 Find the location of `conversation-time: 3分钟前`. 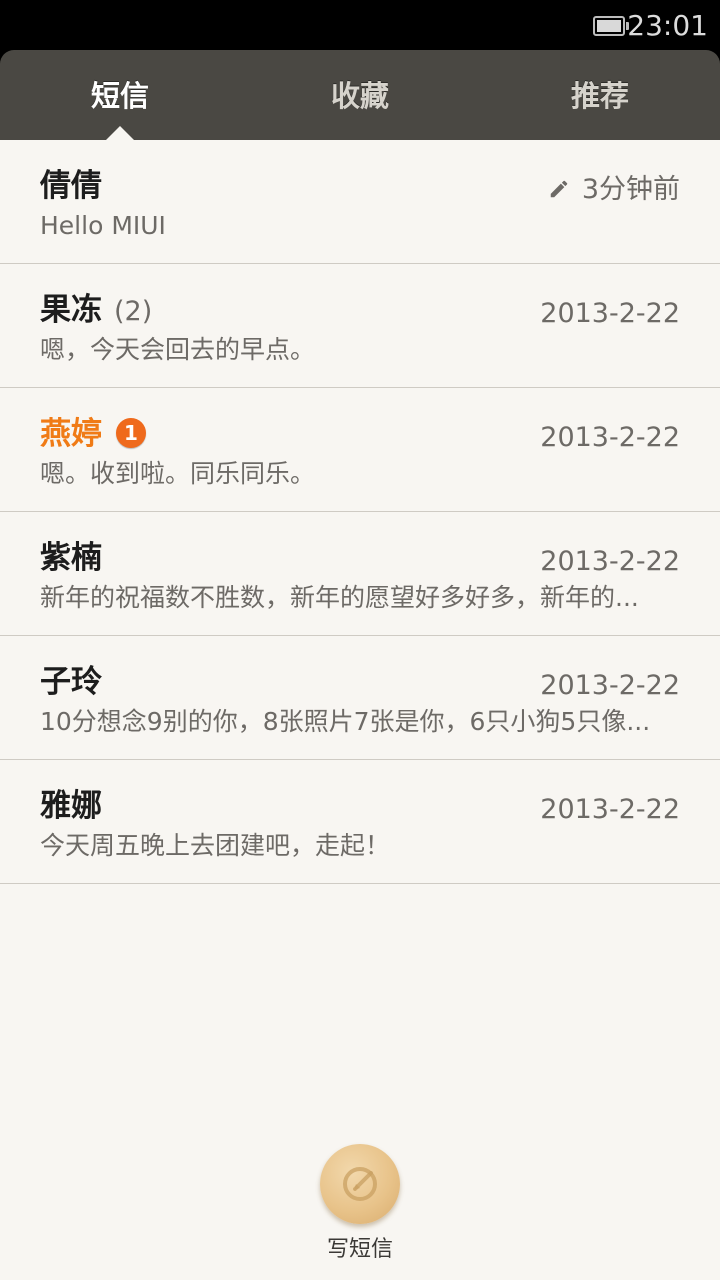

conversation-time: 3分钟前 is located at coordinates (614, 190).